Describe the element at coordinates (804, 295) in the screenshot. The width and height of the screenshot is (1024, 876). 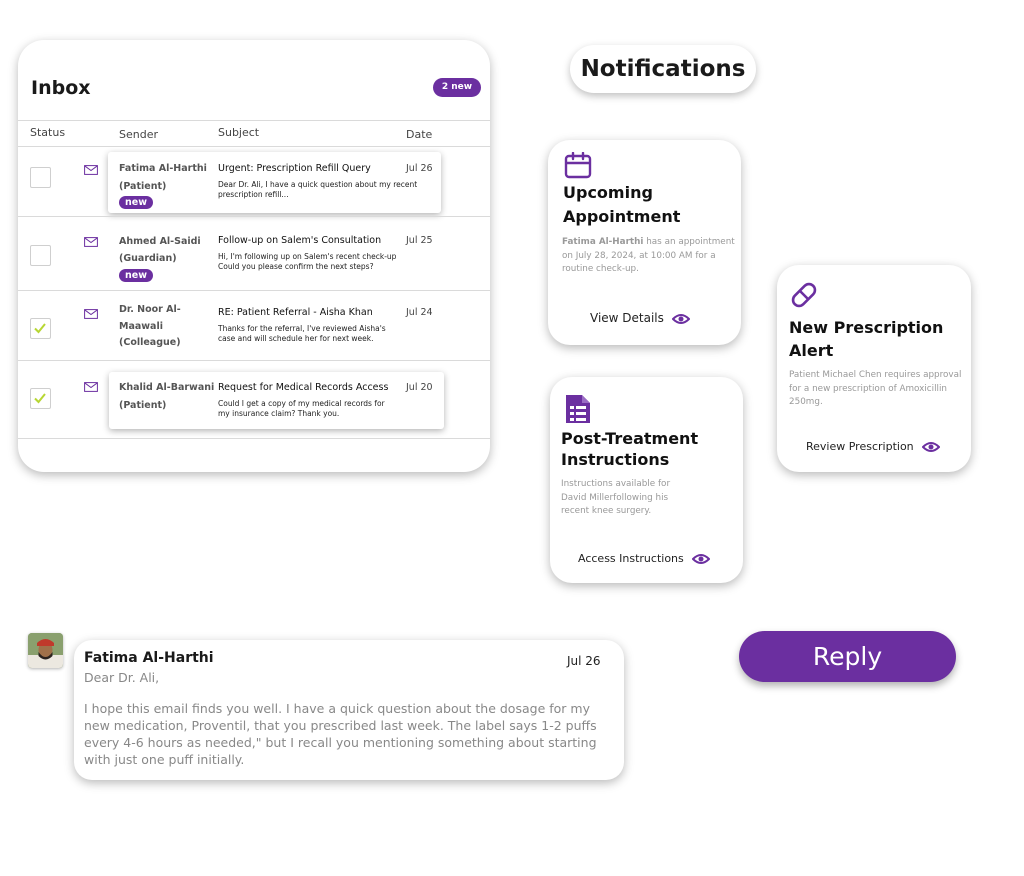
I see `pill-icon` at that location.